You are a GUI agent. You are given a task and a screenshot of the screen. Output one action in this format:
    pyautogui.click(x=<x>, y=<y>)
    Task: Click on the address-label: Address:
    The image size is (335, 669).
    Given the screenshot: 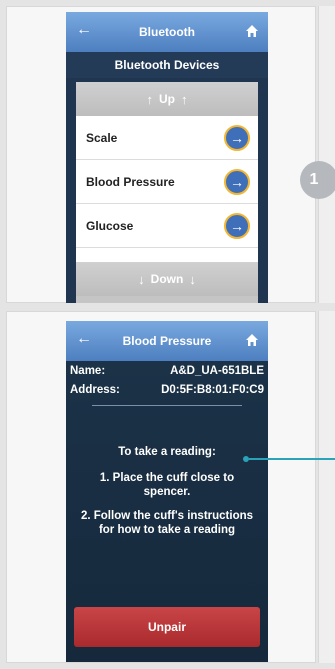 What is the action you would take?
    pyautogui.click(x=95, y=389)
    